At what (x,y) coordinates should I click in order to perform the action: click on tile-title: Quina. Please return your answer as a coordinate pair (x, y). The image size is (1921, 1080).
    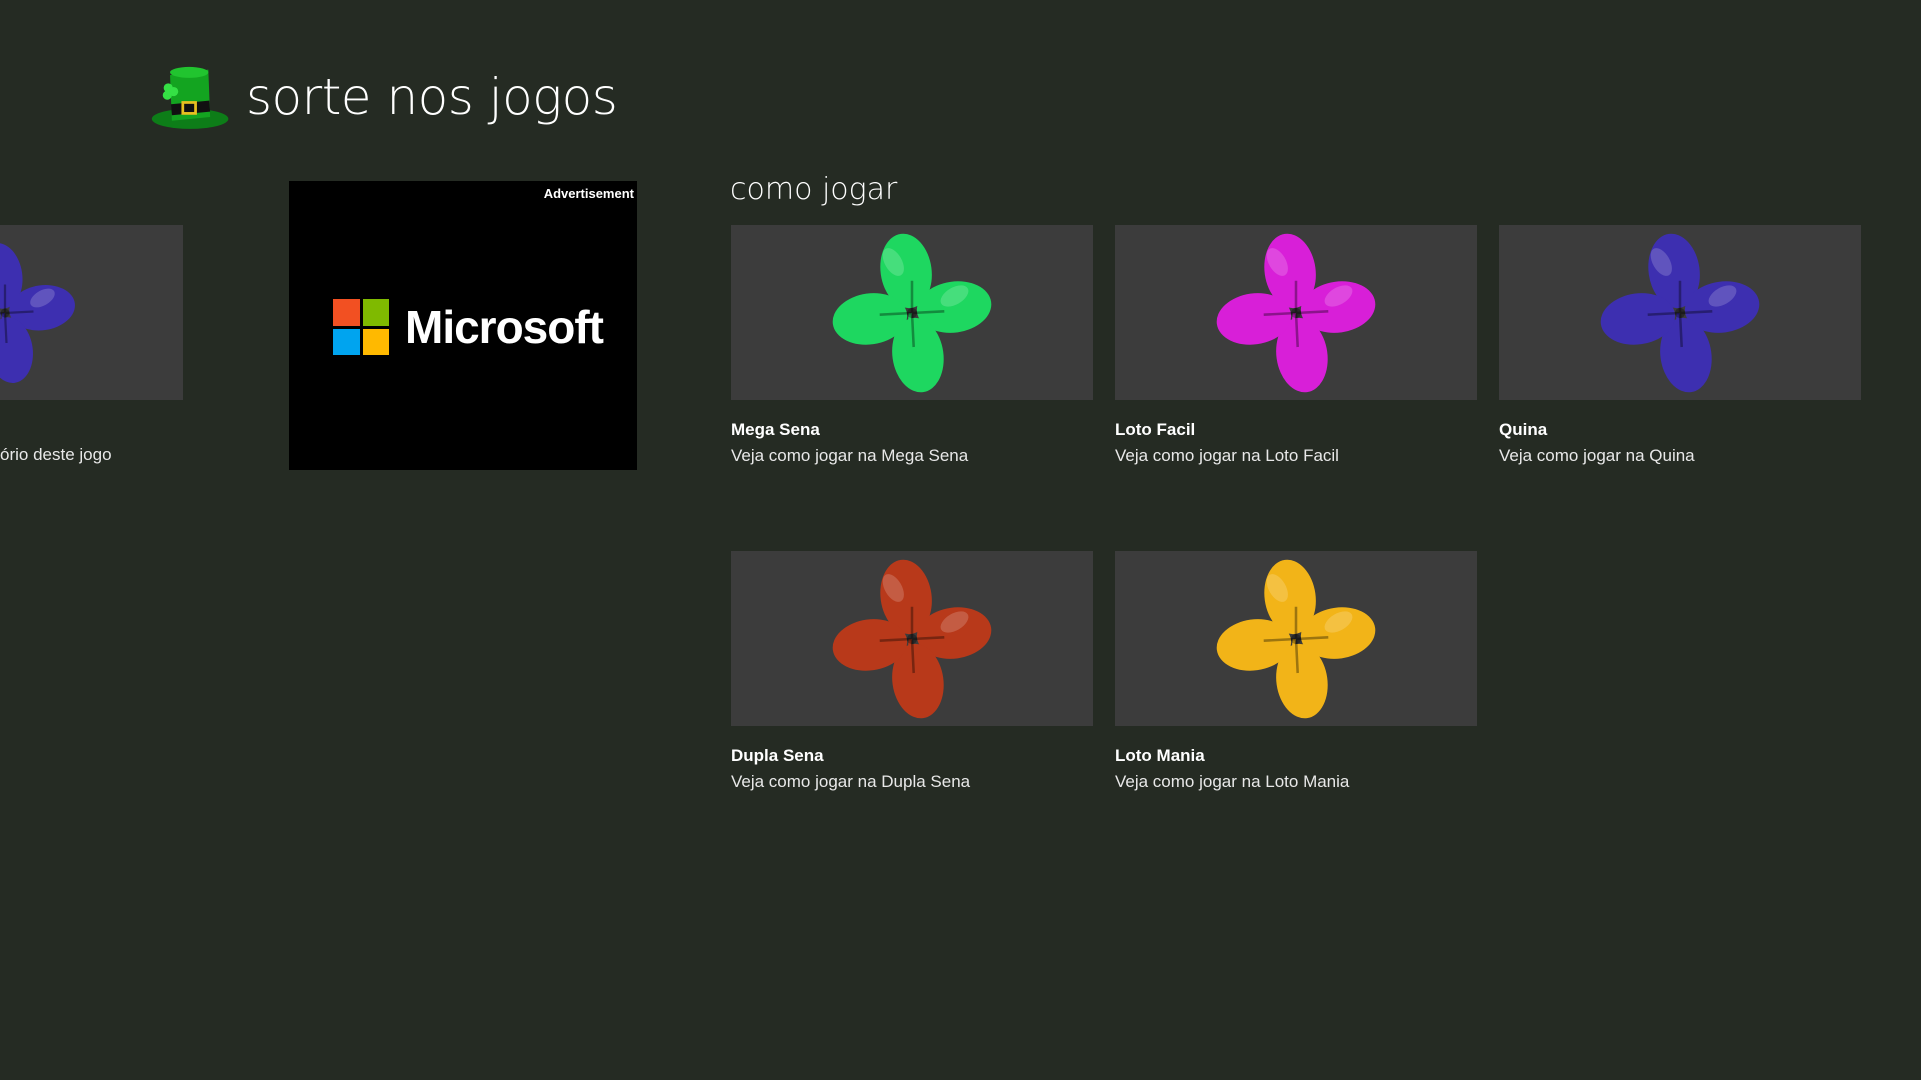
    Looking at the image, I should click on (1523, 429).